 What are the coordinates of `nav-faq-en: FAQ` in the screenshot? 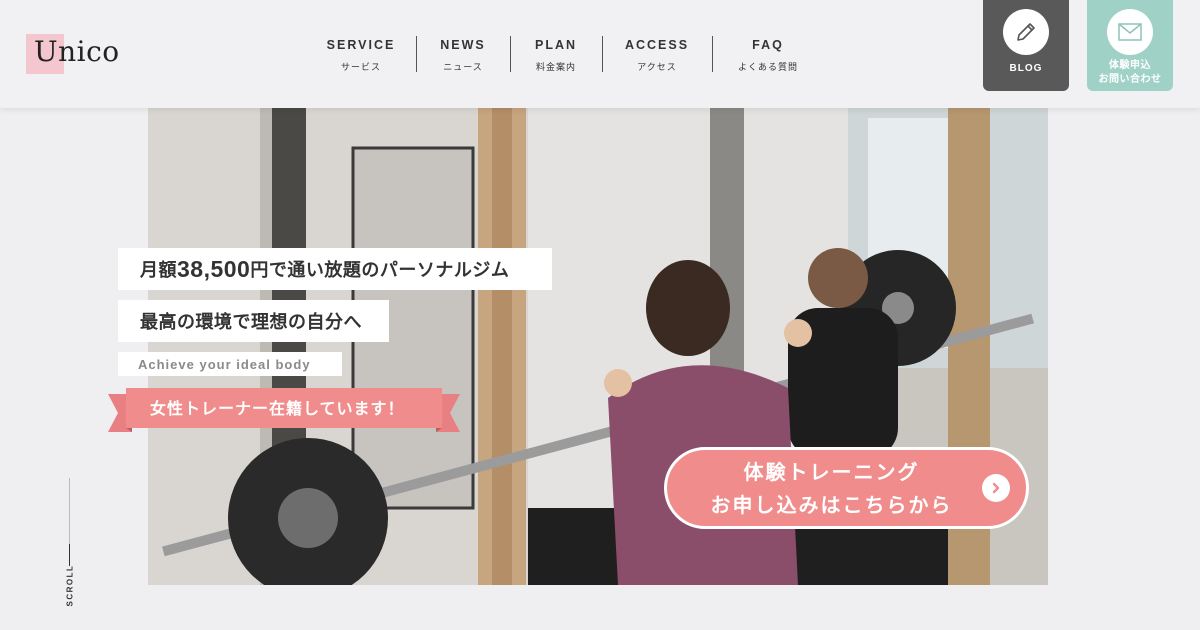 It's located at (768, 45).